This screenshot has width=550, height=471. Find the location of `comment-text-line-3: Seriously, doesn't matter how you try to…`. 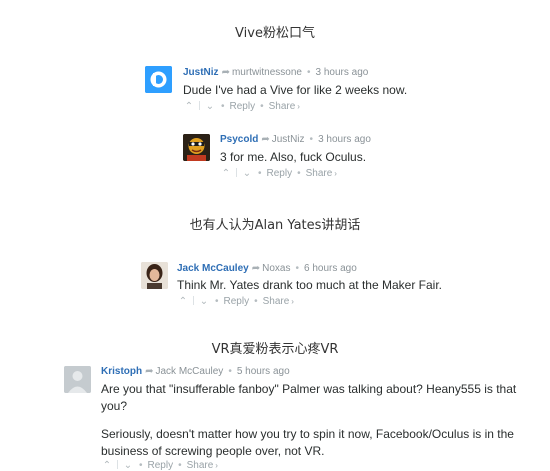

comment-text-line-3: Seriously, doesn't matter how you try to… is located at coordinates (307, 434).